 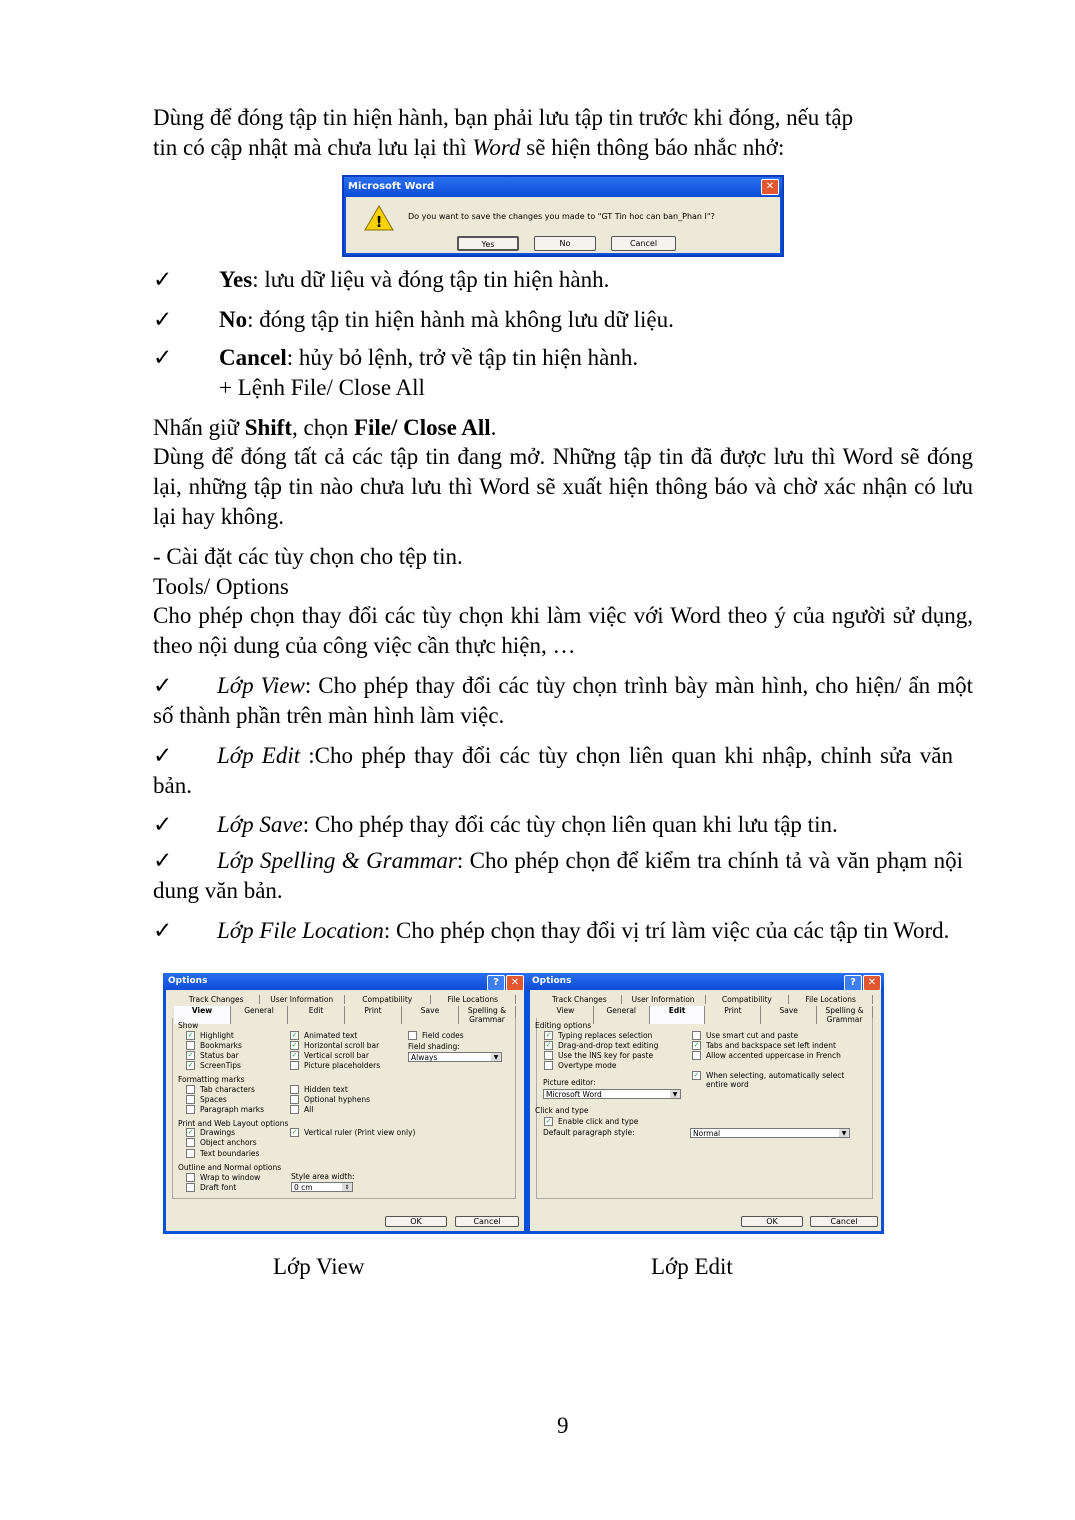 I want to click on checkbox-overtype-mode: Overtype mode, so click(x=580, y=1065).